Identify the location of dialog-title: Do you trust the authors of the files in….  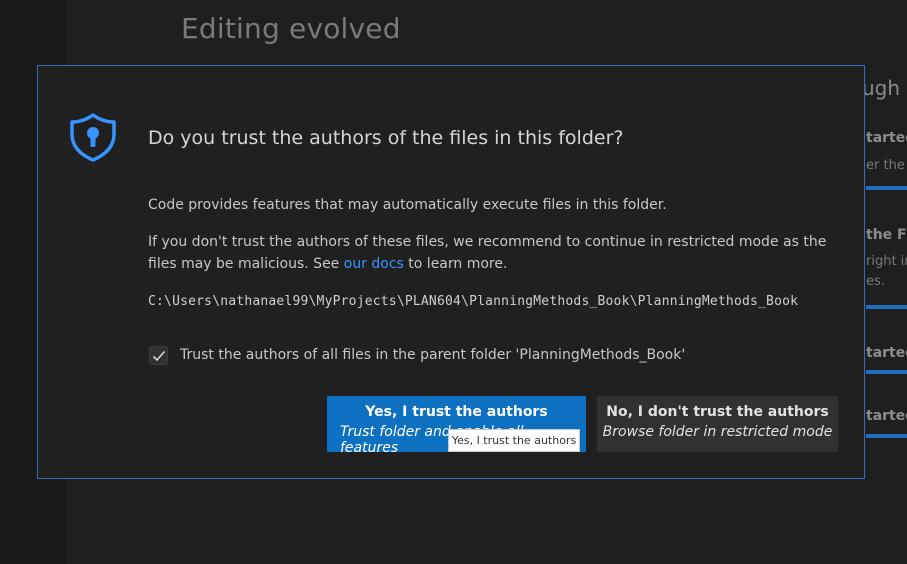
(386, 138).